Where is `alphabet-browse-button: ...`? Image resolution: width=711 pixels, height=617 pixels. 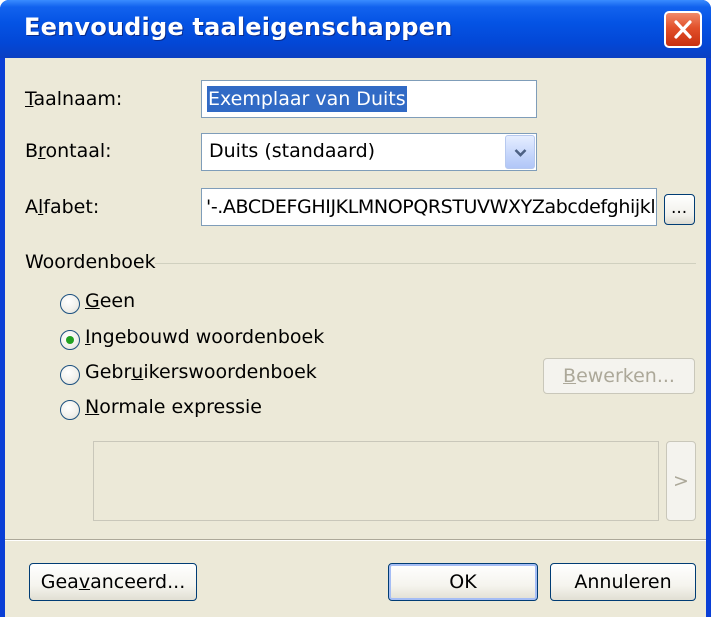 alphabet-browse-button: ... is located at coordinates (679, 209).